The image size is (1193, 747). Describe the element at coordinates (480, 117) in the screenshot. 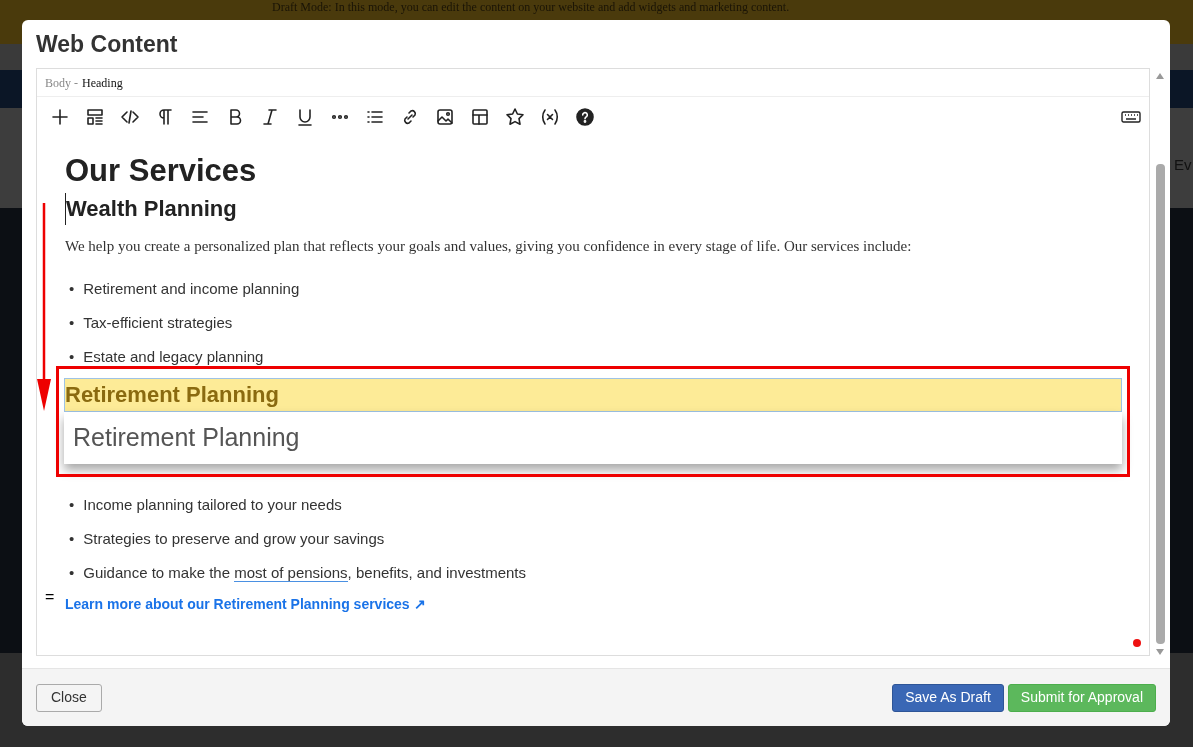

I see `table-icon` at that location.